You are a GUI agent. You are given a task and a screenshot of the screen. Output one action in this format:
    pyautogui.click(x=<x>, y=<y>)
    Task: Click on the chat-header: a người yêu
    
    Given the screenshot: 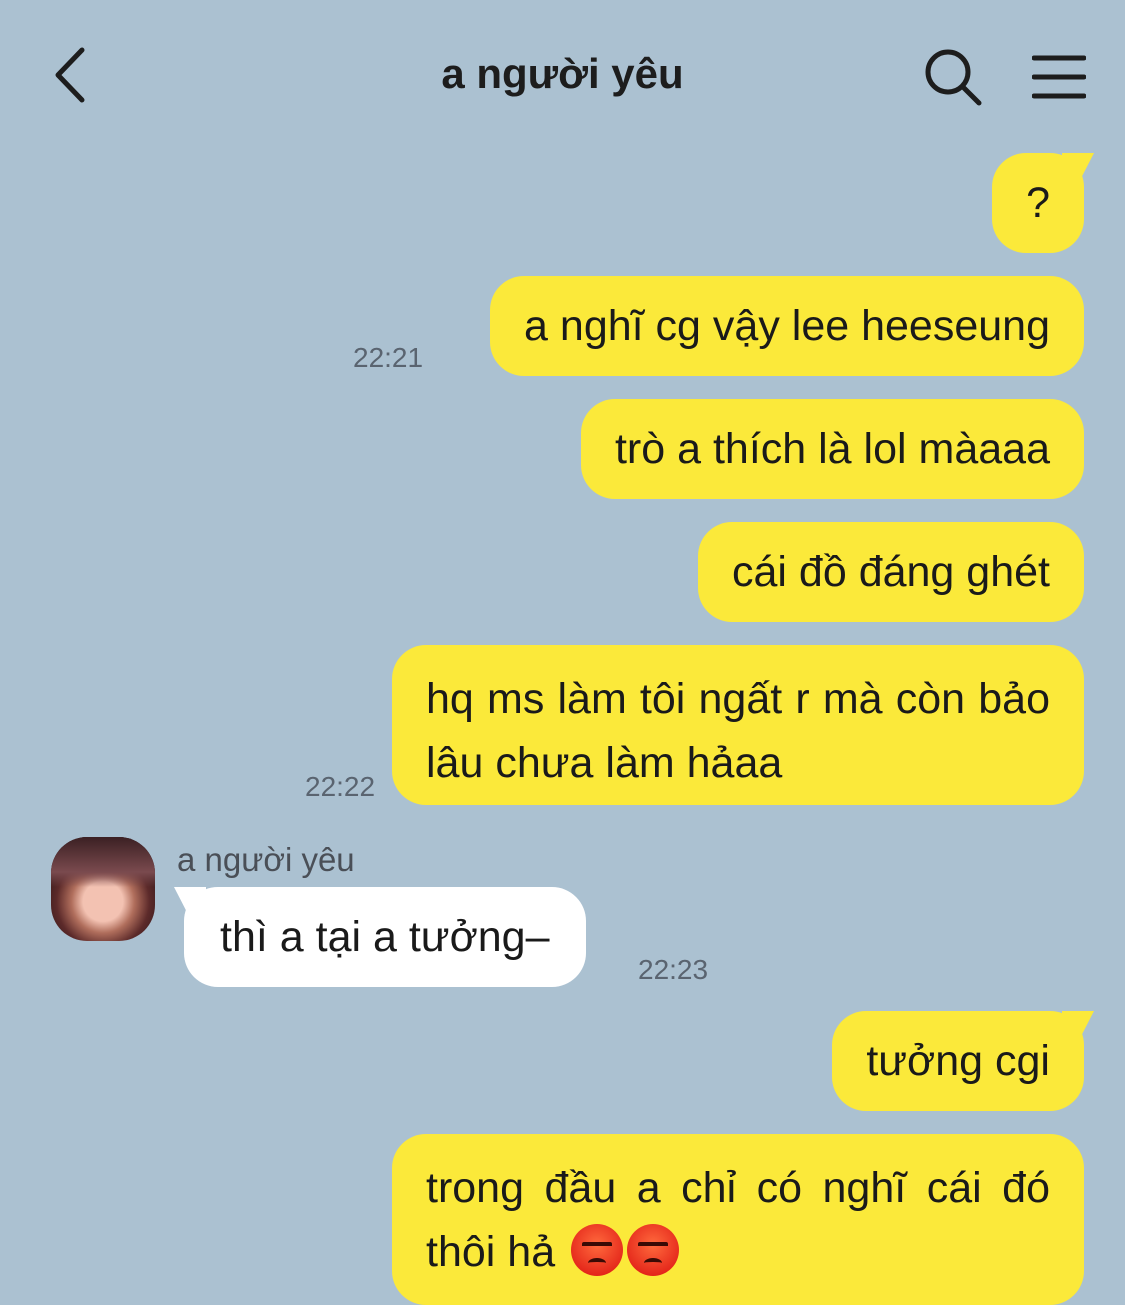 What is the action you would take?
    pyautogui.click(x=562, y=75)
    